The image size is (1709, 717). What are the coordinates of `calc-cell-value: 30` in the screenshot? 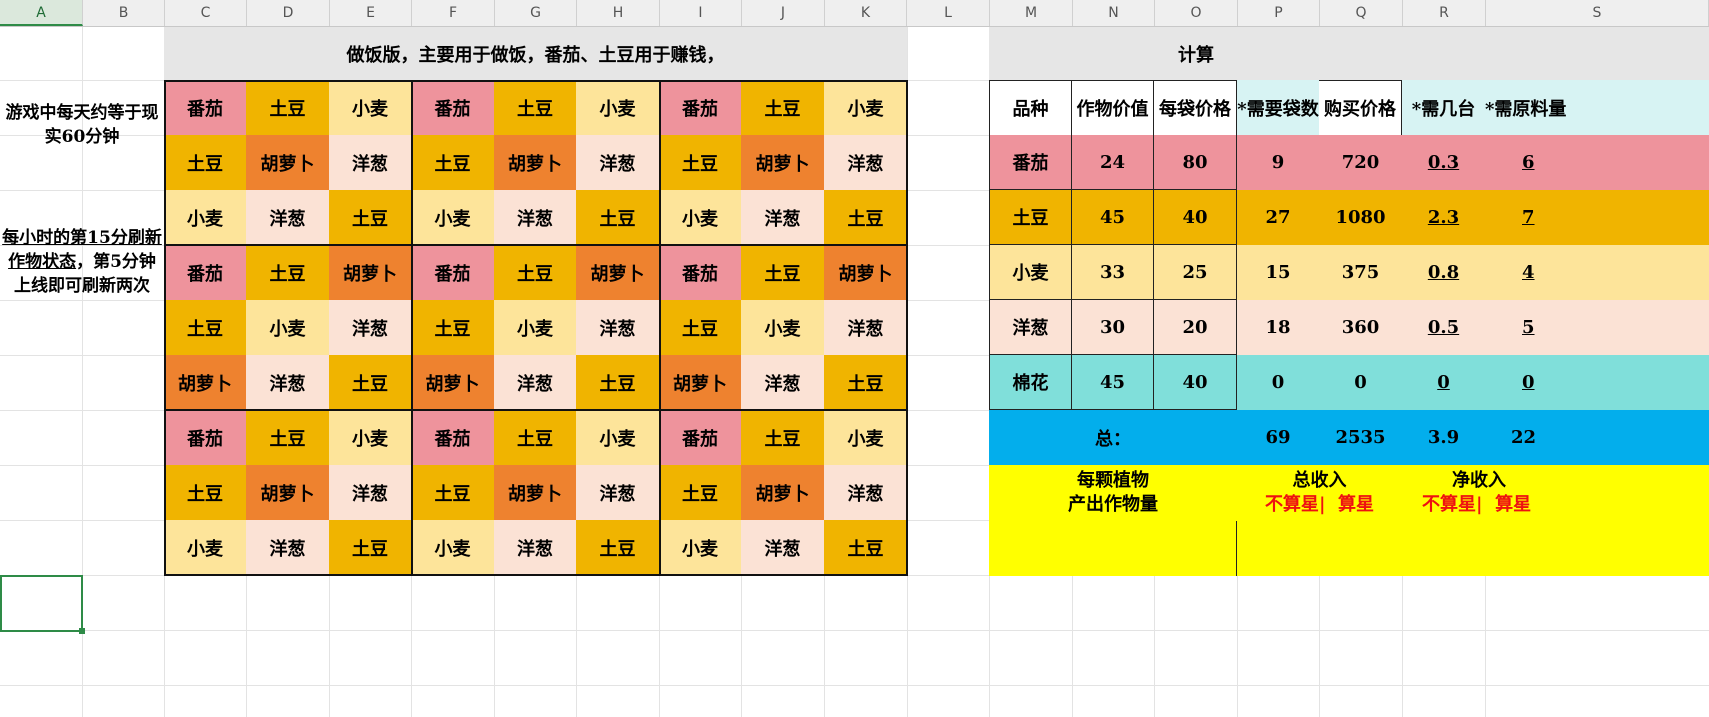 It's located at (1113, 327).